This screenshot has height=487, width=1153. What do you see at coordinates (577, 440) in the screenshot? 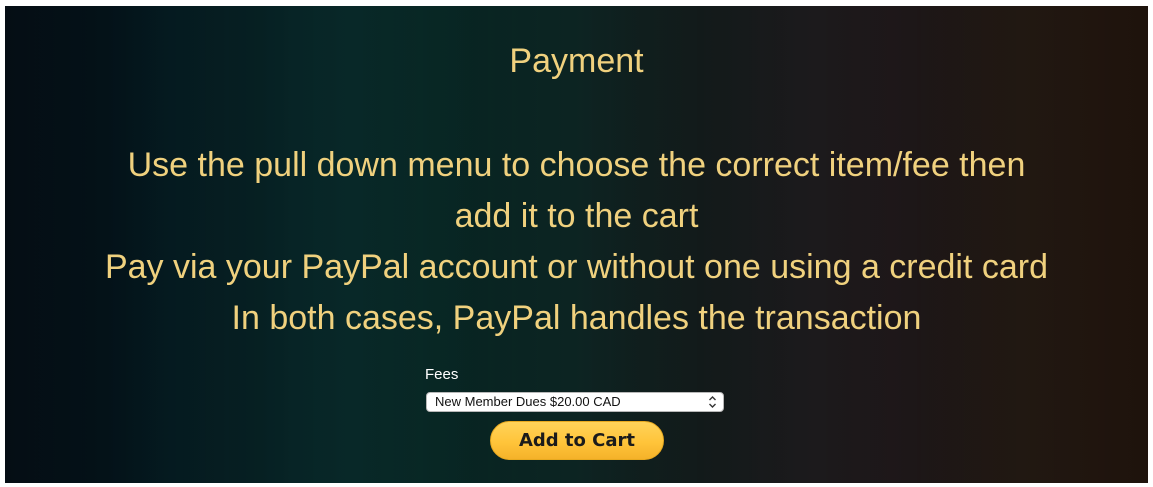
I see `add-to-cart-button: Add to Cart` at bounding box center [577, 440].